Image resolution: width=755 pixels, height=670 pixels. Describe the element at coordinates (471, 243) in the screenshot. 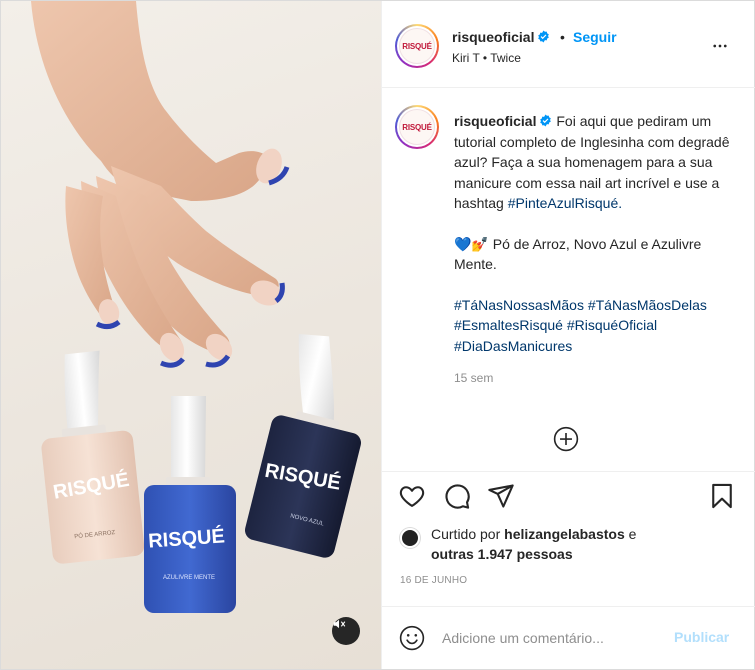

I see `caption-emojis: 💙💅` at that location.